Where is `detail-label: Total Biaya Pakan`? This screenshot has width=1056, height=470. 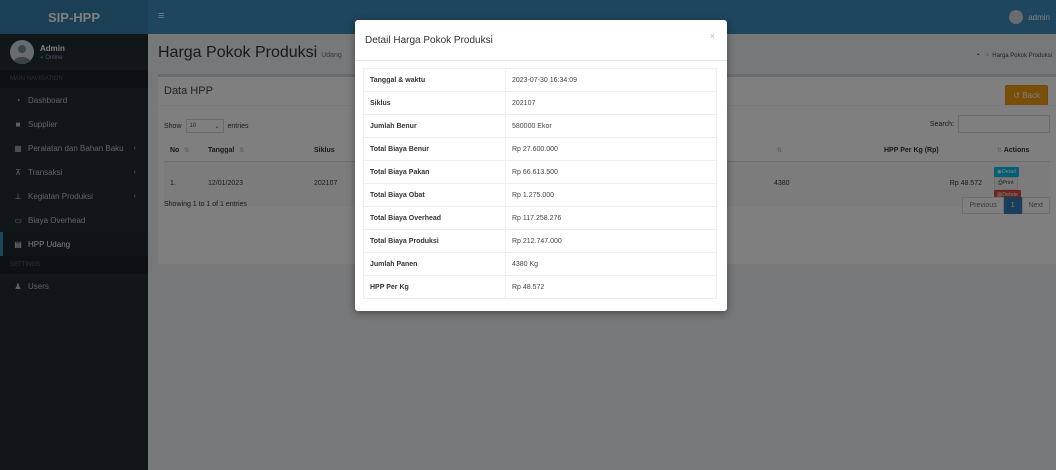
detail-label: Total Biaya Pakan is located at coordinates (434, 172).